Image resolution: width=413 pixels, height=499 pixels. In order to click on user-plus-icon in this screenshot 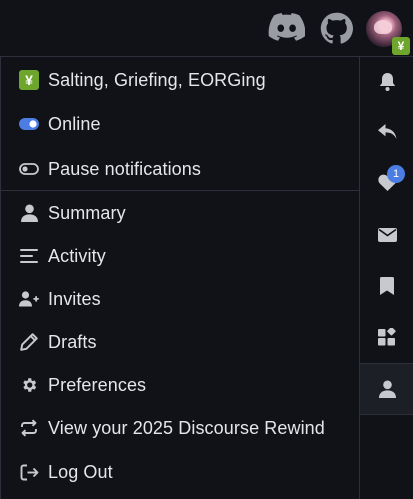, I will do `click(29, 299)`.